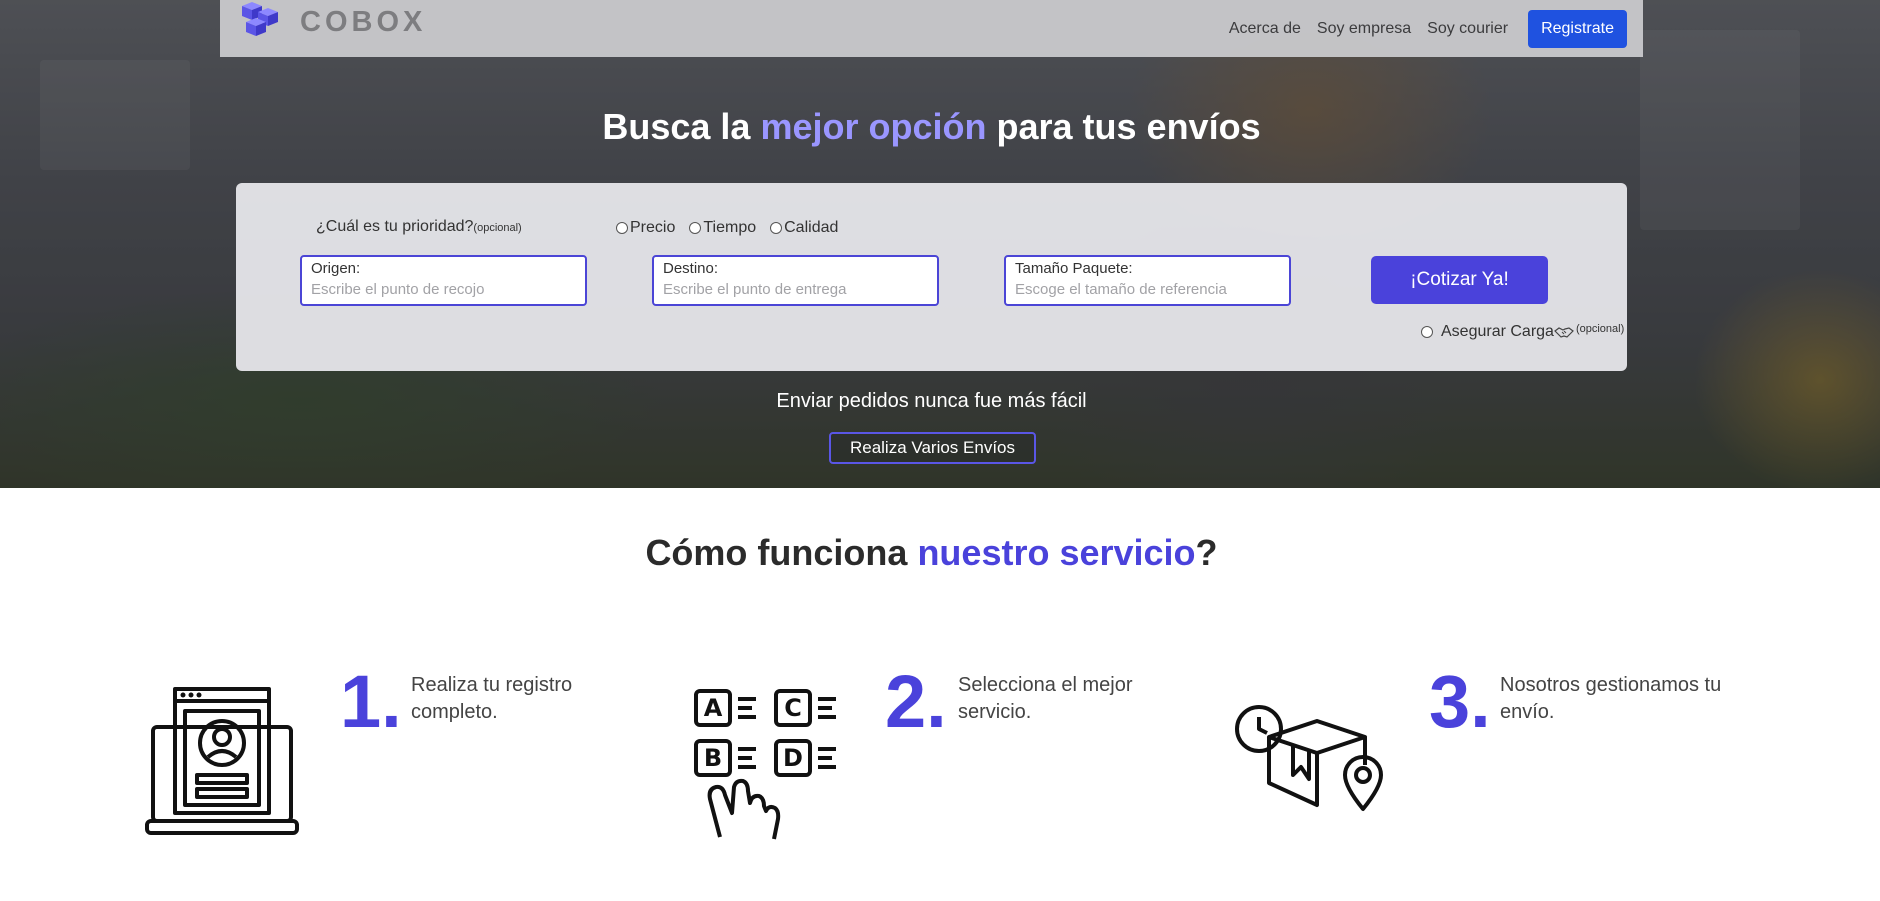 Image resolution: width=1880 pixels, height=901 pixels. Describe the element at coordinates (1045, 698) in the screenshot. I see `step-2-text: Selecciona el mejor servicio.` at that location.